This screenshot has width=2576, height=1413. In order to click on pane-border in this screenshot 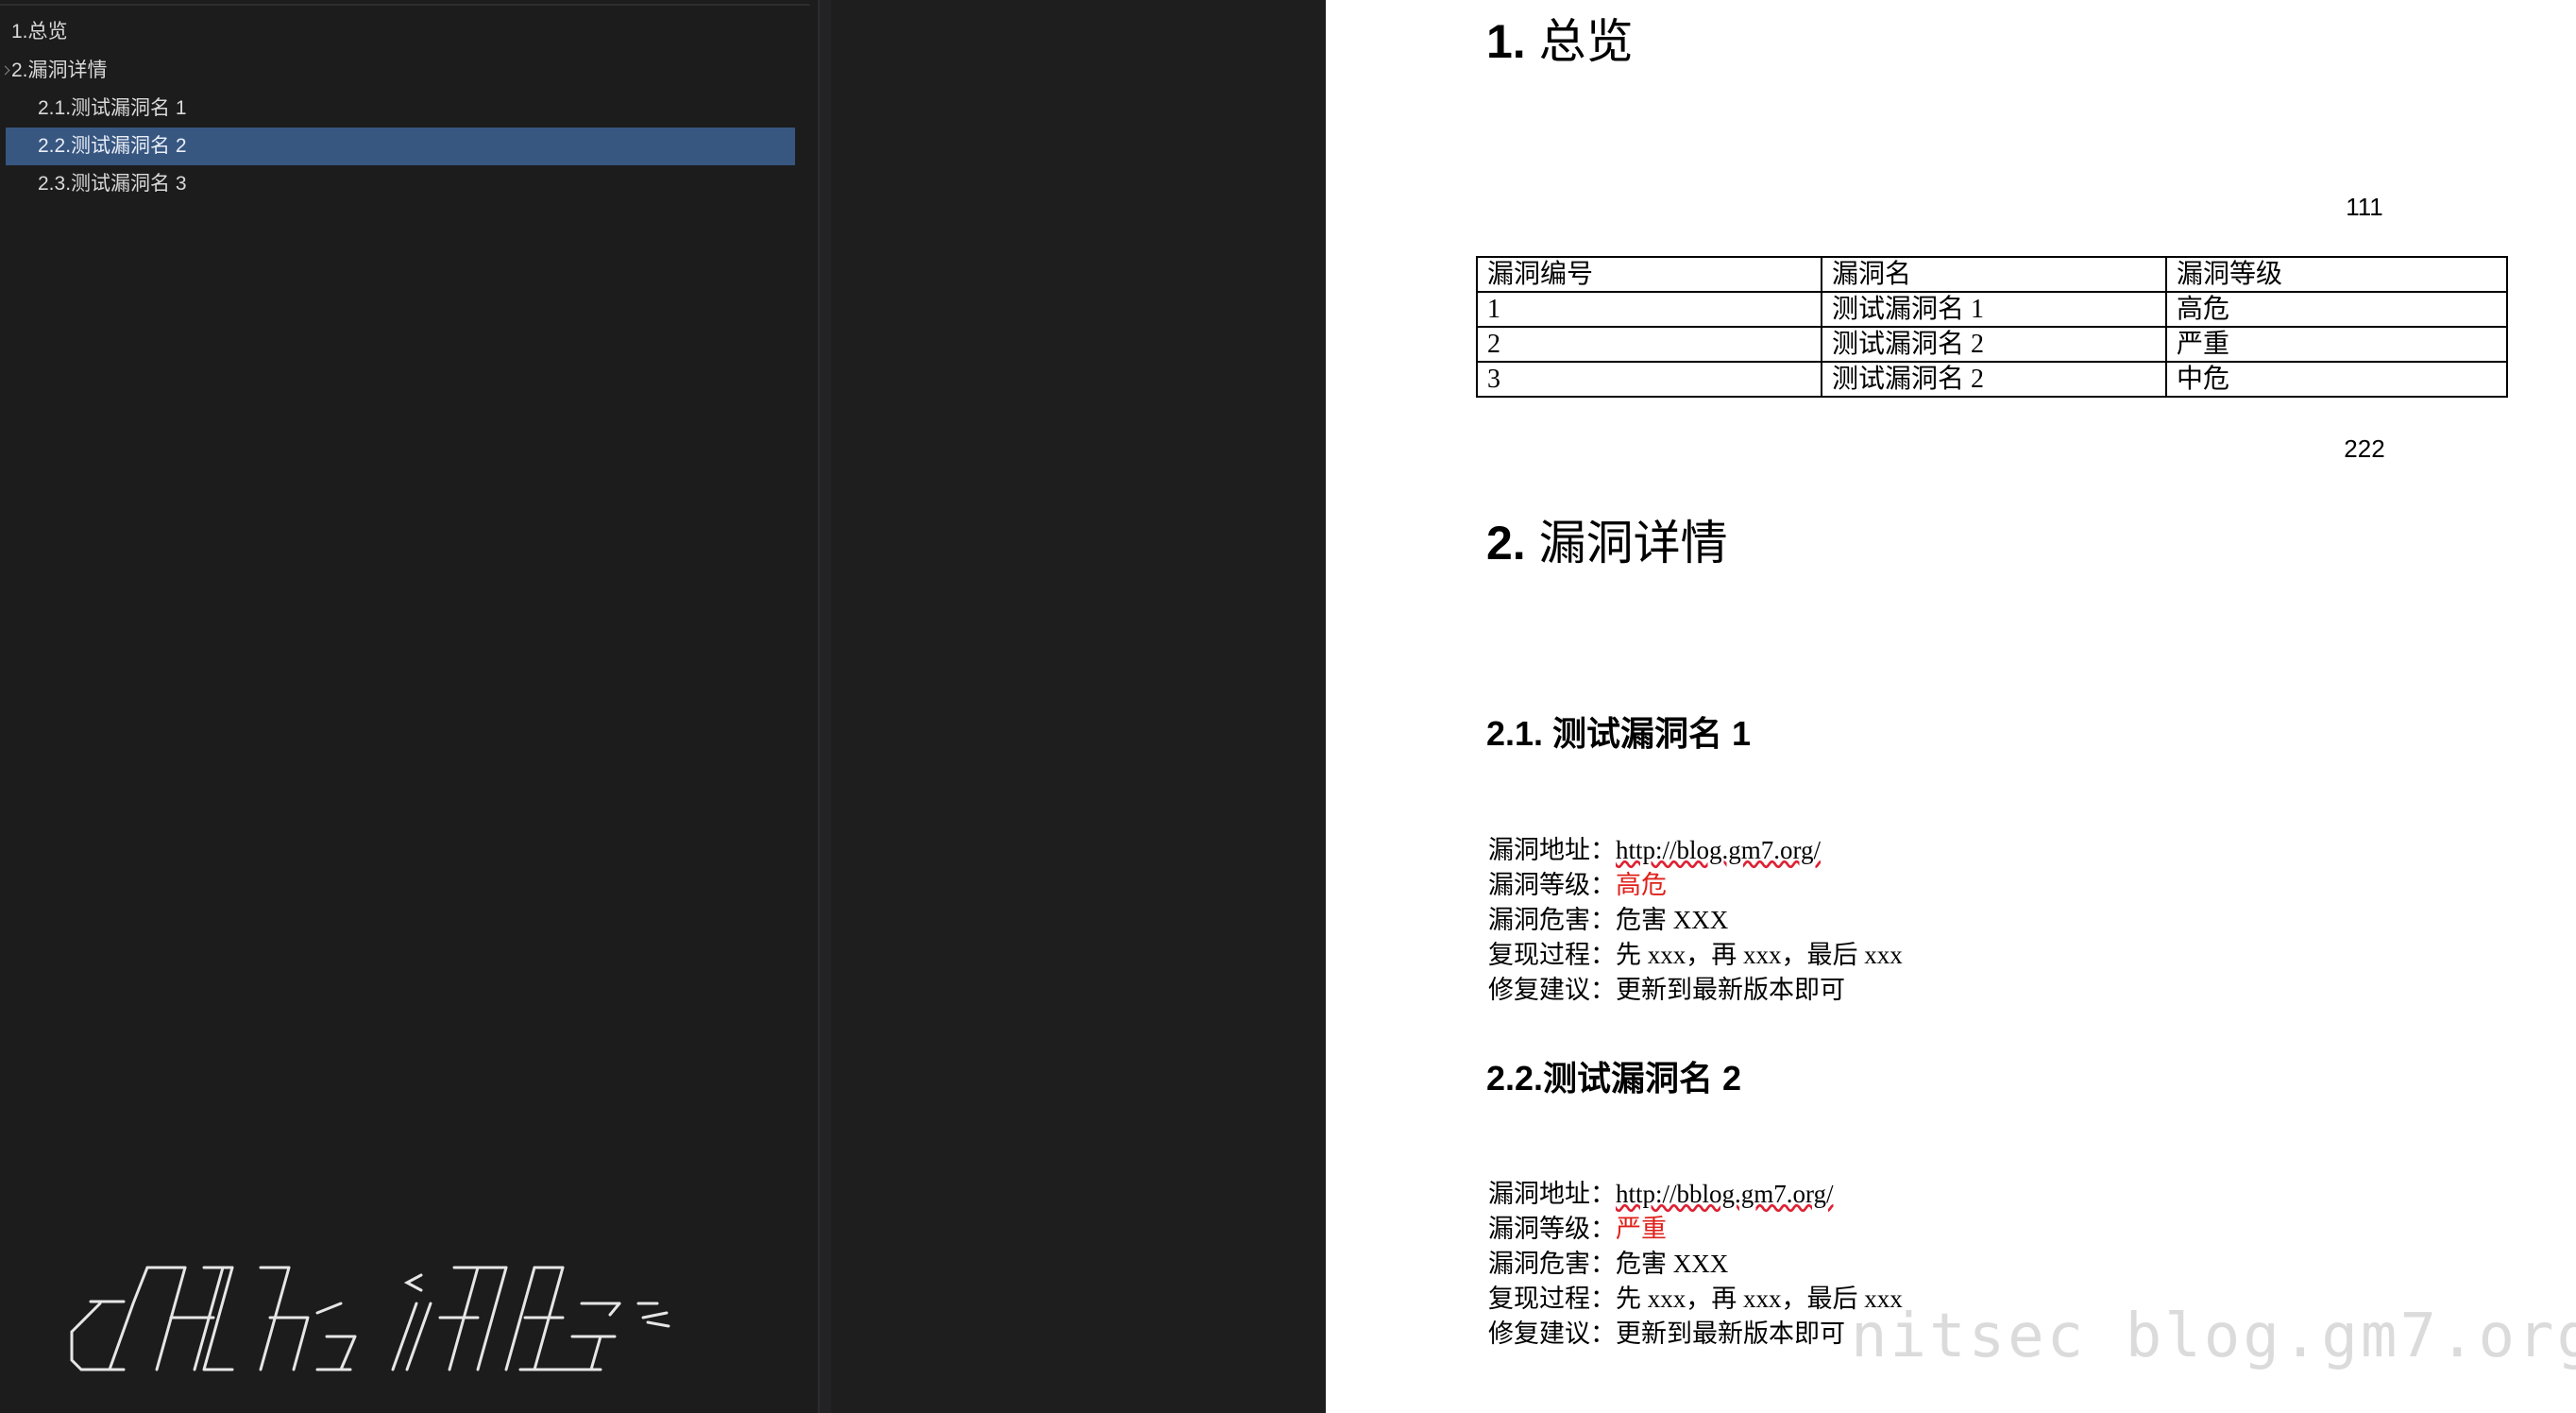, I will do `click(405, 5)`.